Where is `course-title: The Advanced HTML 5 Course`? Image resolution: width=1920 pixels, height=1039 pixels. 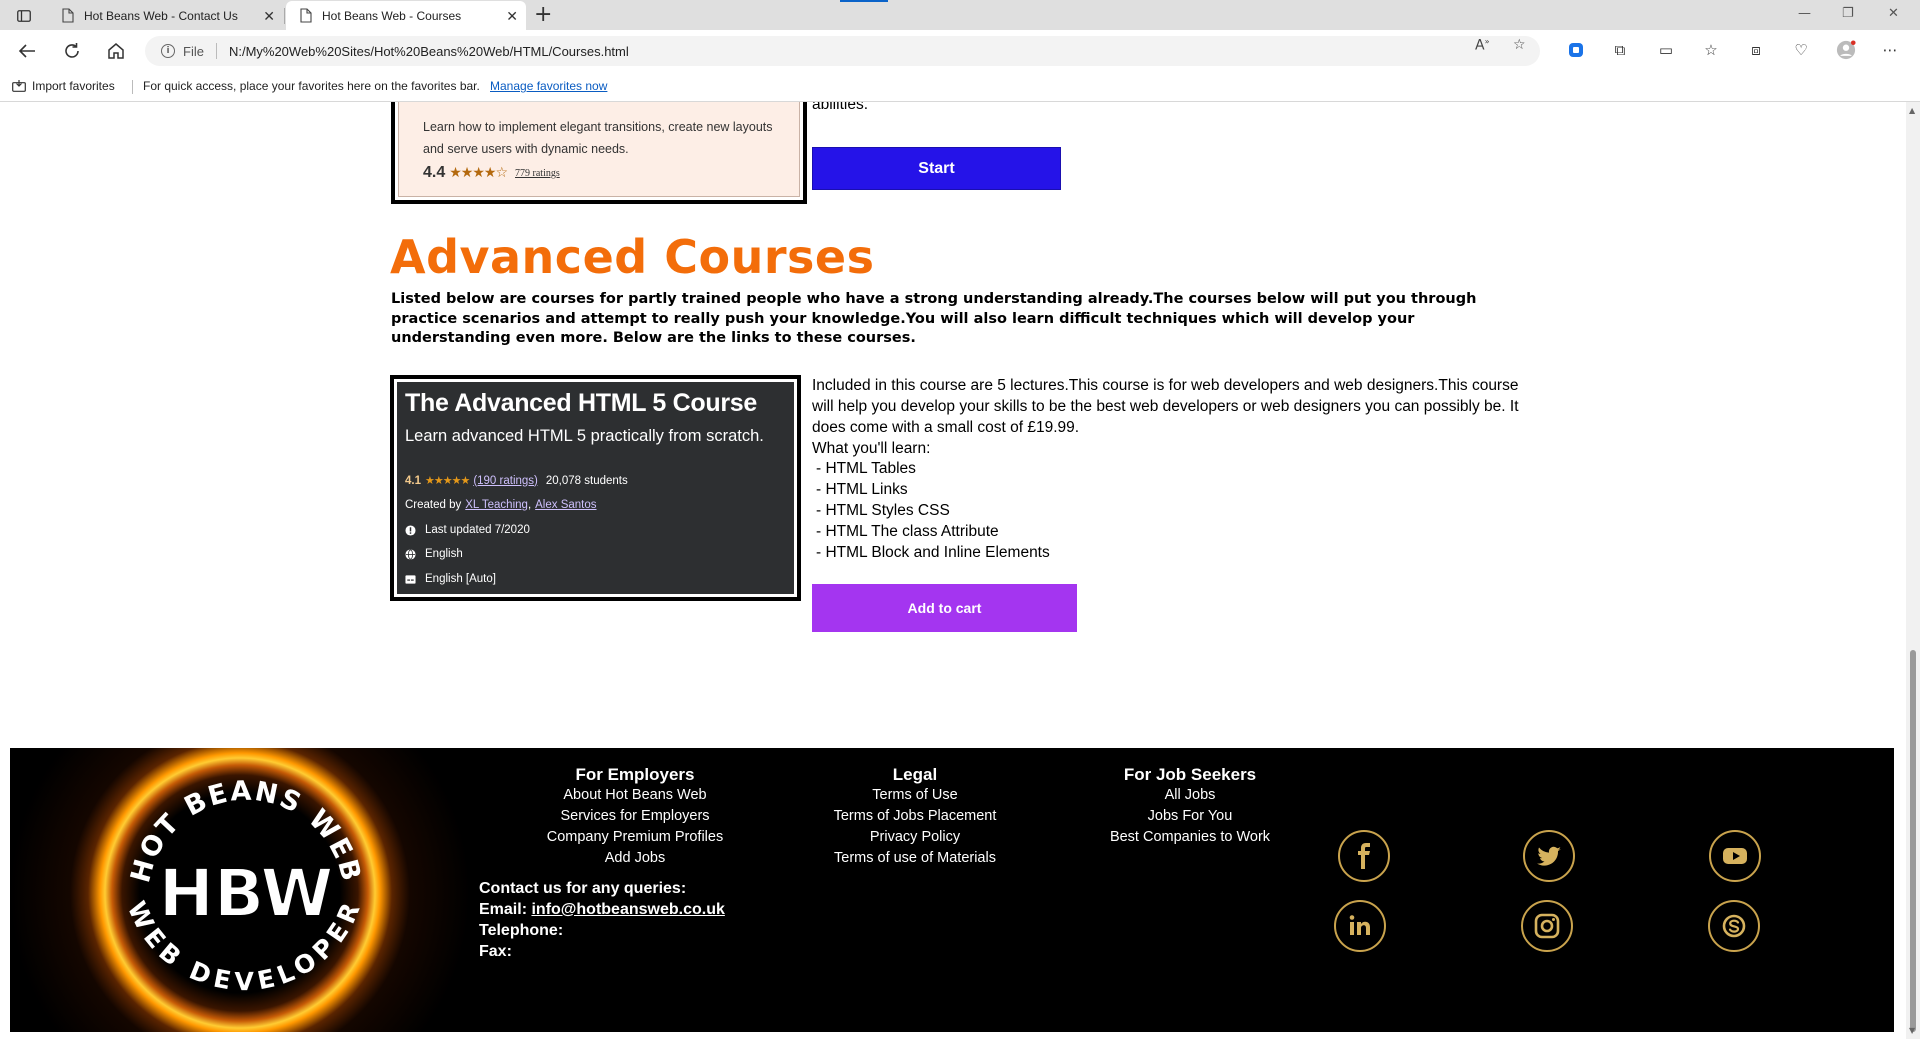
course-title: The Advanced HTML 5 Course is located at coordinates (581, 403).